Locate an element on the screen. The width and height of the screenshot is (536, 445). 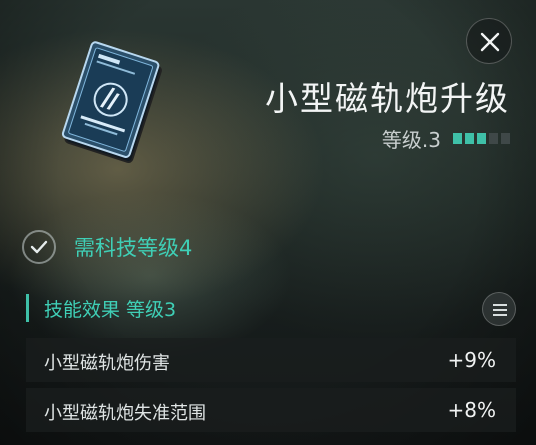
requirement-check-badge is located at coordinates (39, 247).